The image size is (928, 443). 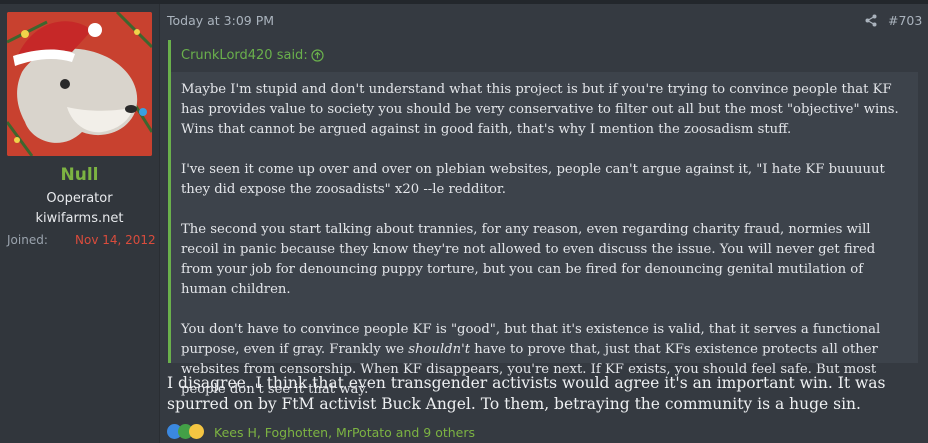 What do you see at coordinates (27, 240) in the screenshot?
I see `joined-label: Joined:` at bounding box center [27, 240].